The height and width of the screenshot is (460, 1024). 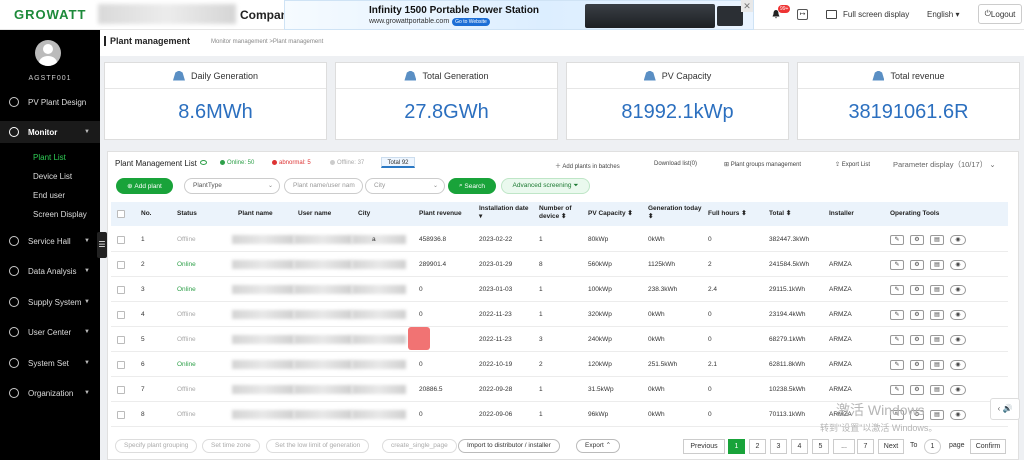 What do you see at coordinates (50, 363) in the screenshot?
I see `sidebar-item-system-set: System Set ▼` at bounding box center [50, 363].